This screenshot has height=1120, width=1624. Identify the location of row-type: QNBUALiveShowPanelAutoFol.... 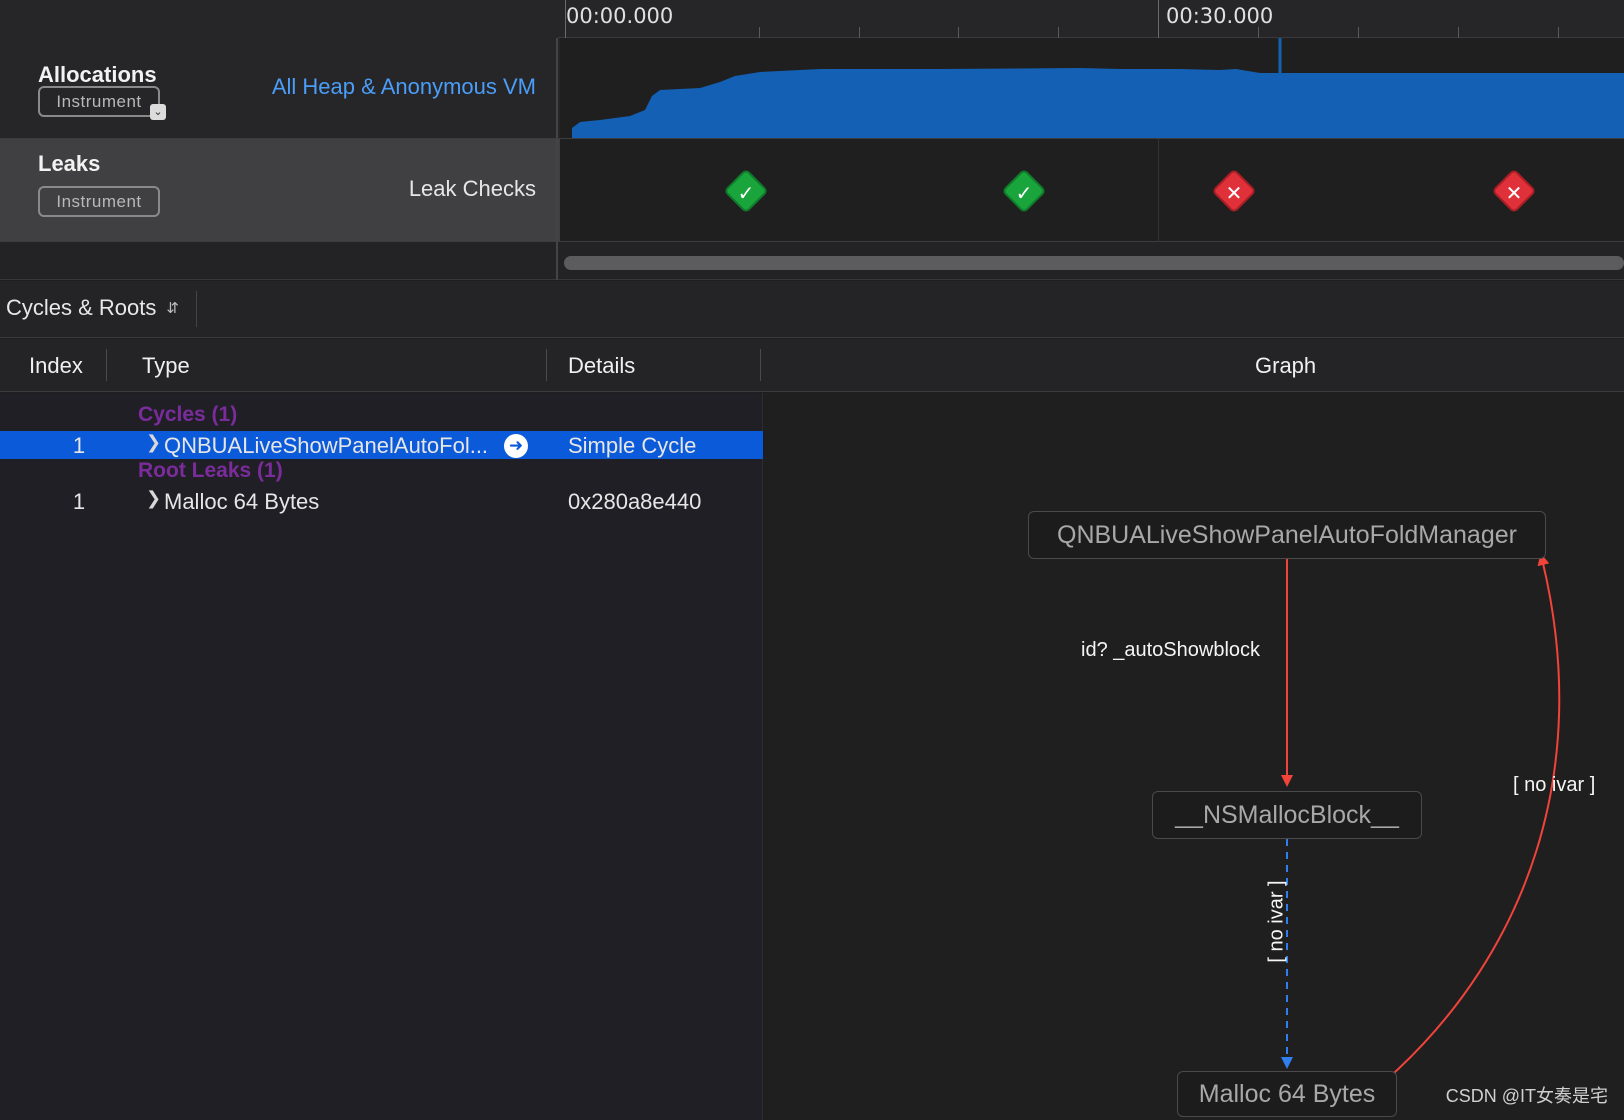
(326, 445).